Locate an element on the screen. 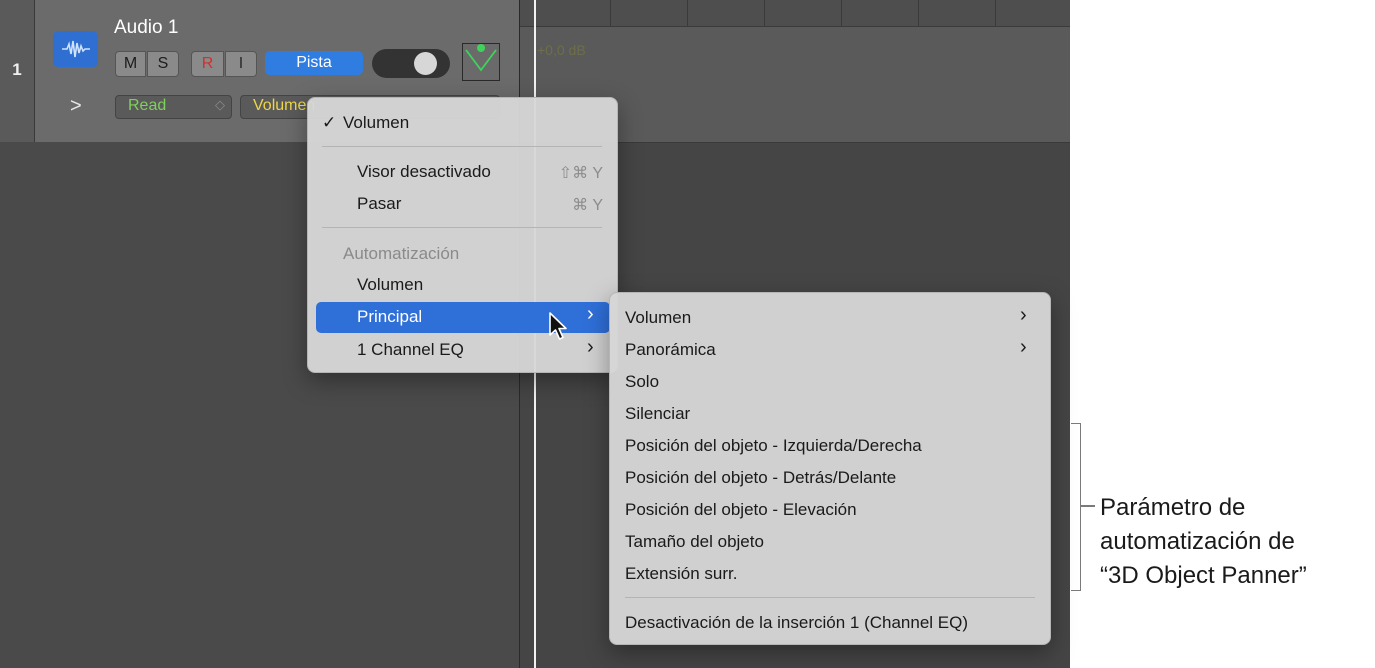 The image size is (1375, 668). menu-item-visor-desactivado: Visor desactivado is located at coordinates (424, 172).